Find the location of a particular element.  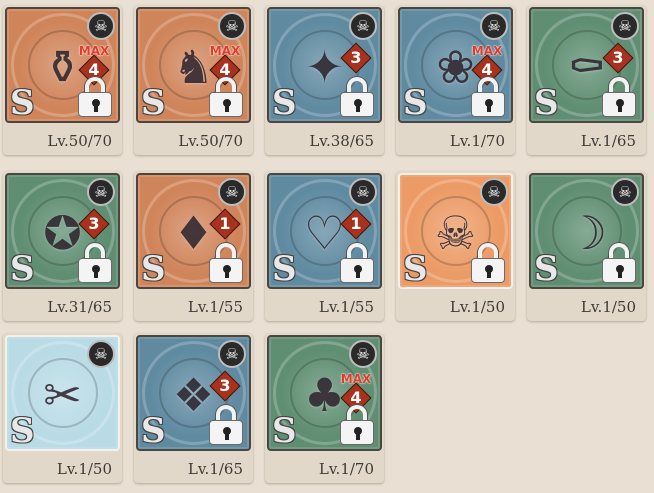

level-label: Lv.50/70 is located at coordinates (210, 141).